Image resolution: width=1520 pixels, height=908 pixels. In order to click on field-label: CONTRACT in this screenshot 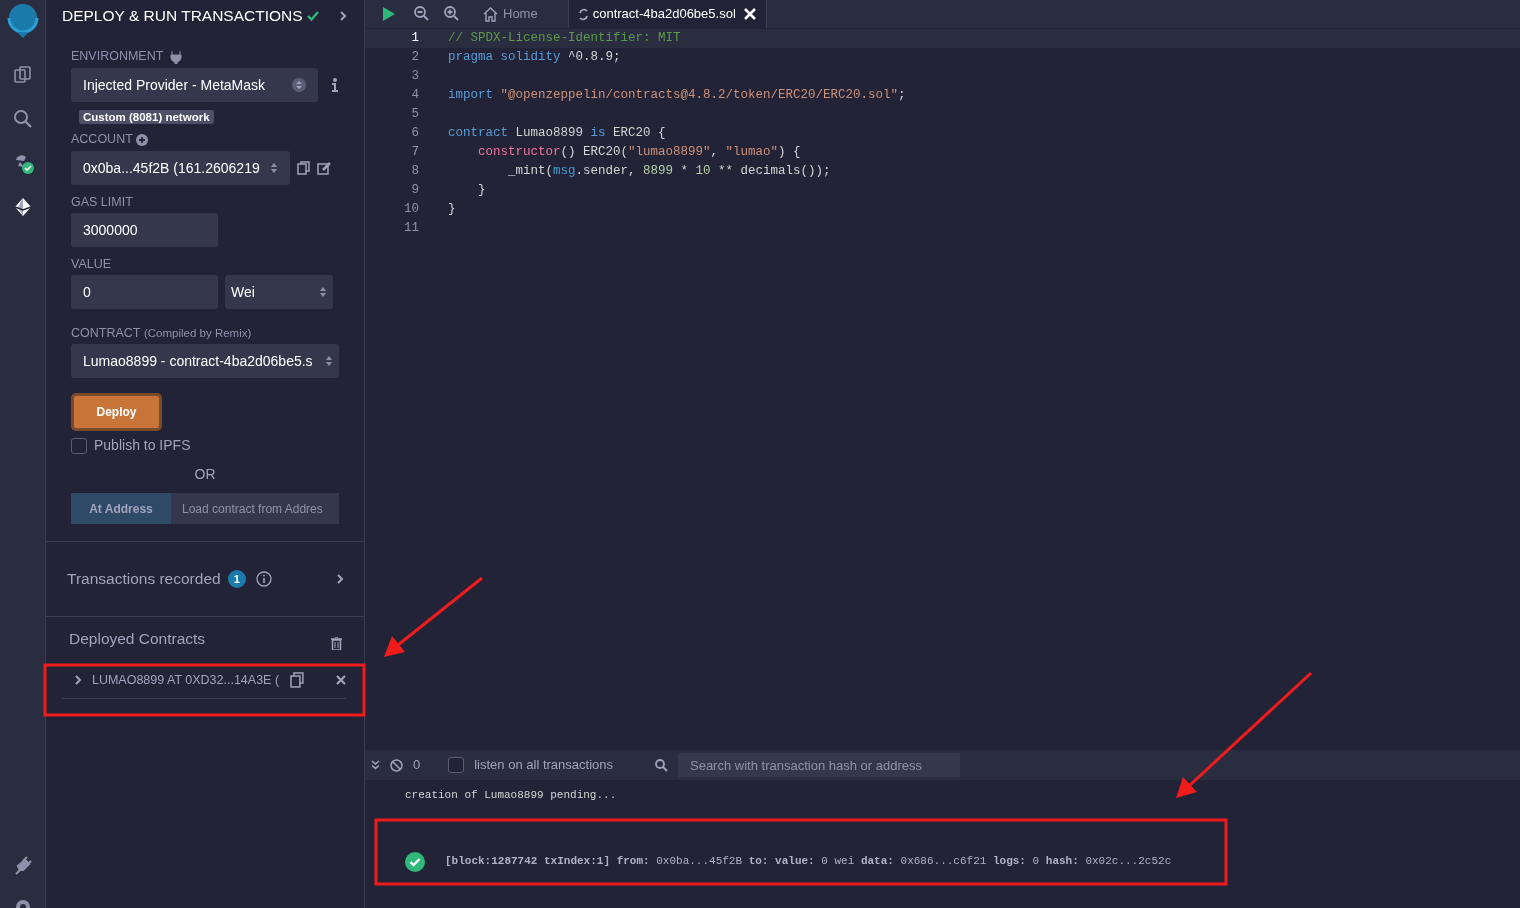, I will do `click(106, 333)`.